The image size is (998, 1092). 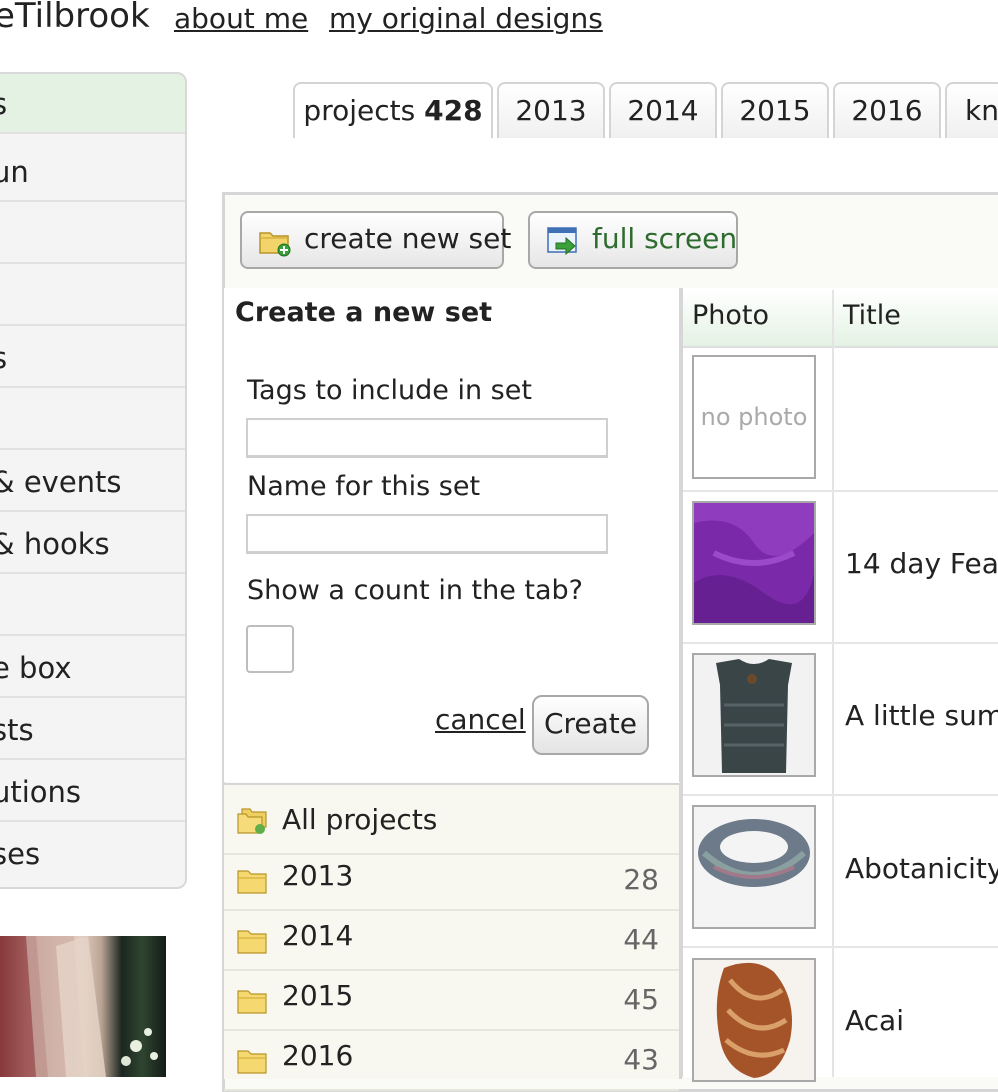 What do you see at coordinates (427, 438) in the screenshot?
I see `tags-input` at bounding box center [427, 438].